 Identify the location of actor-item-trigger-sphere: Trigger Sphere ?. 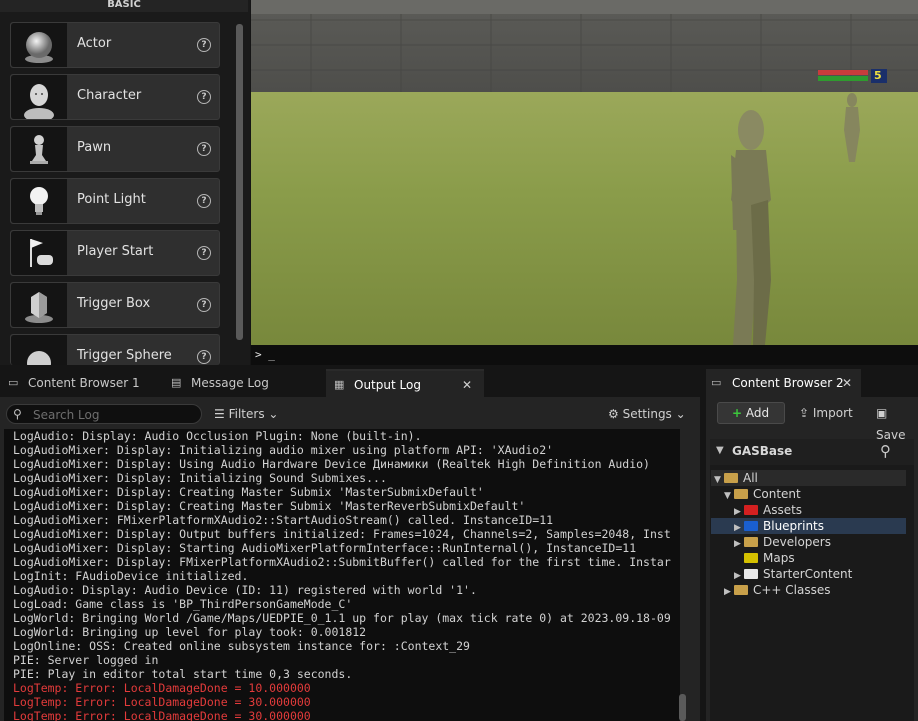
(115, 349).